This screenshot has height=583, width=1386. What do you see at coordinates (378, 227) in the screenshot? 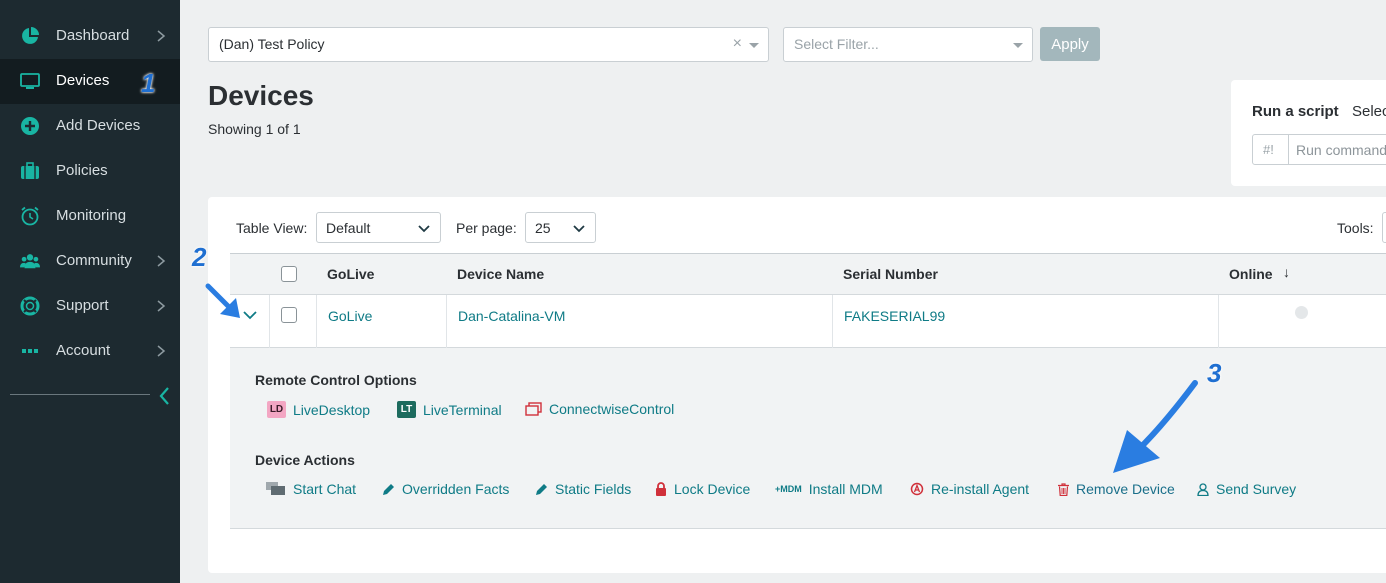
I see `table-view-select: Default` at bounding box center [378, 227].